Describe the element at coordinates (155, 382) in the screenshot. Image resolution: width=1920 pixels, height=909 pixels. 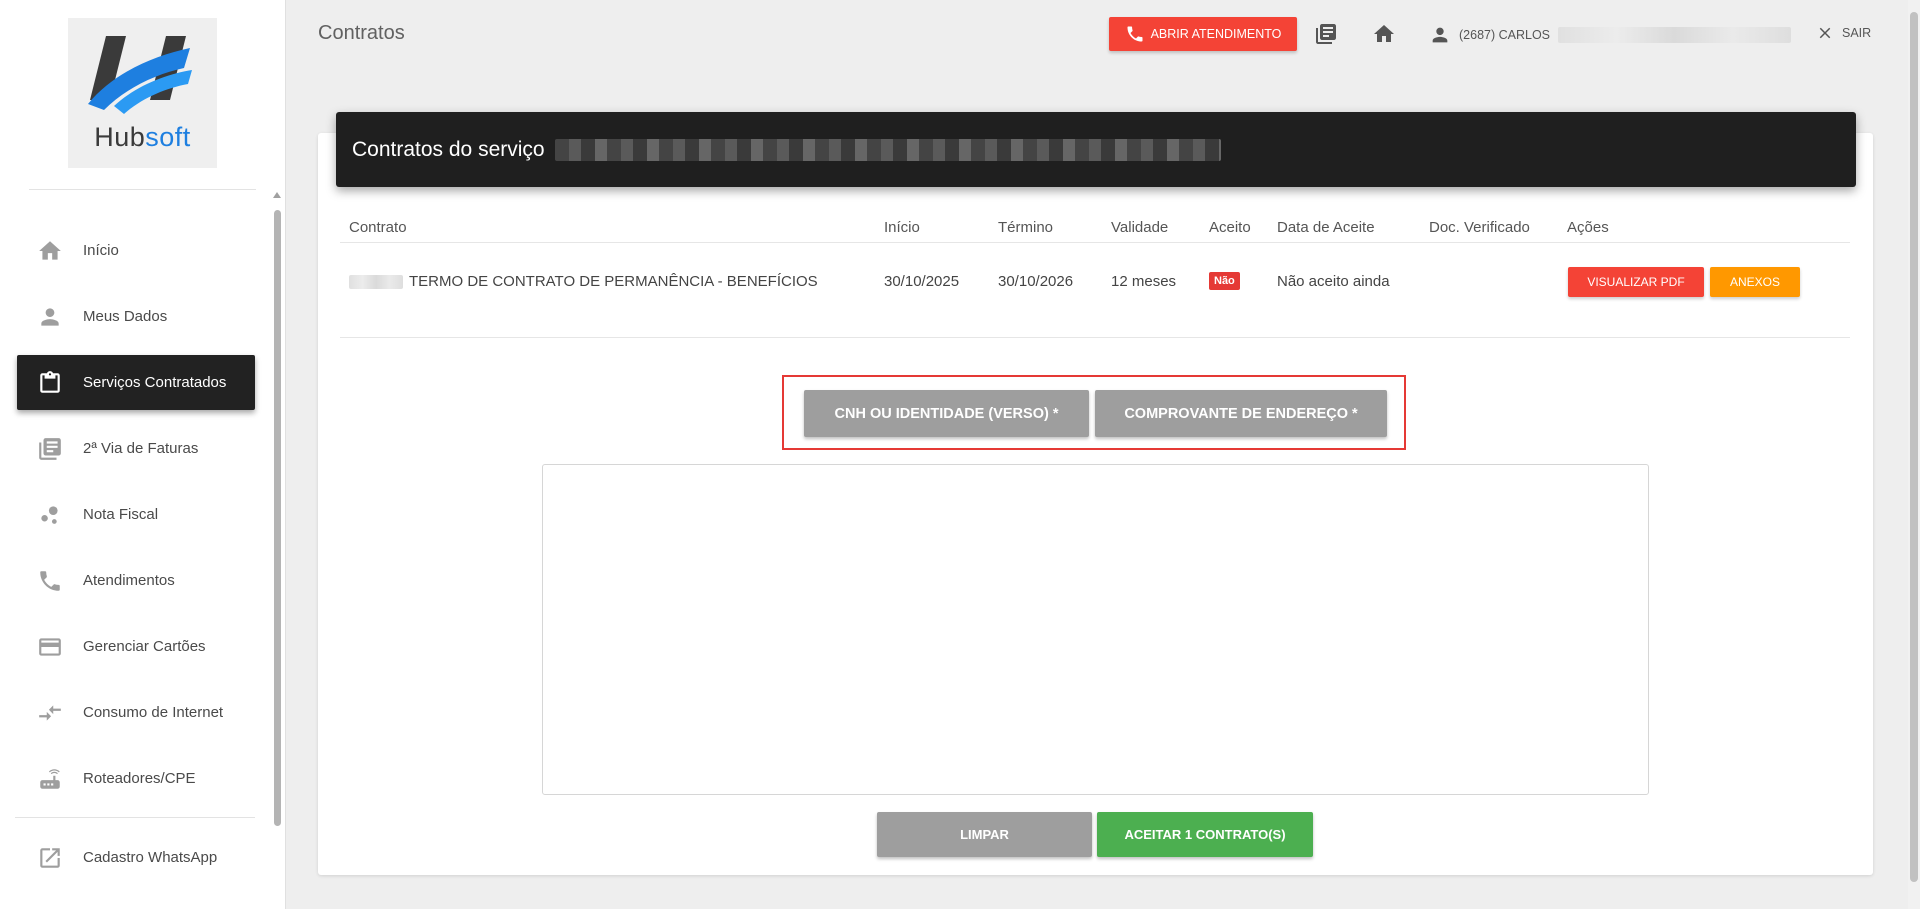
I see `sidebar-item-label: Serviços Contratados` at that location.